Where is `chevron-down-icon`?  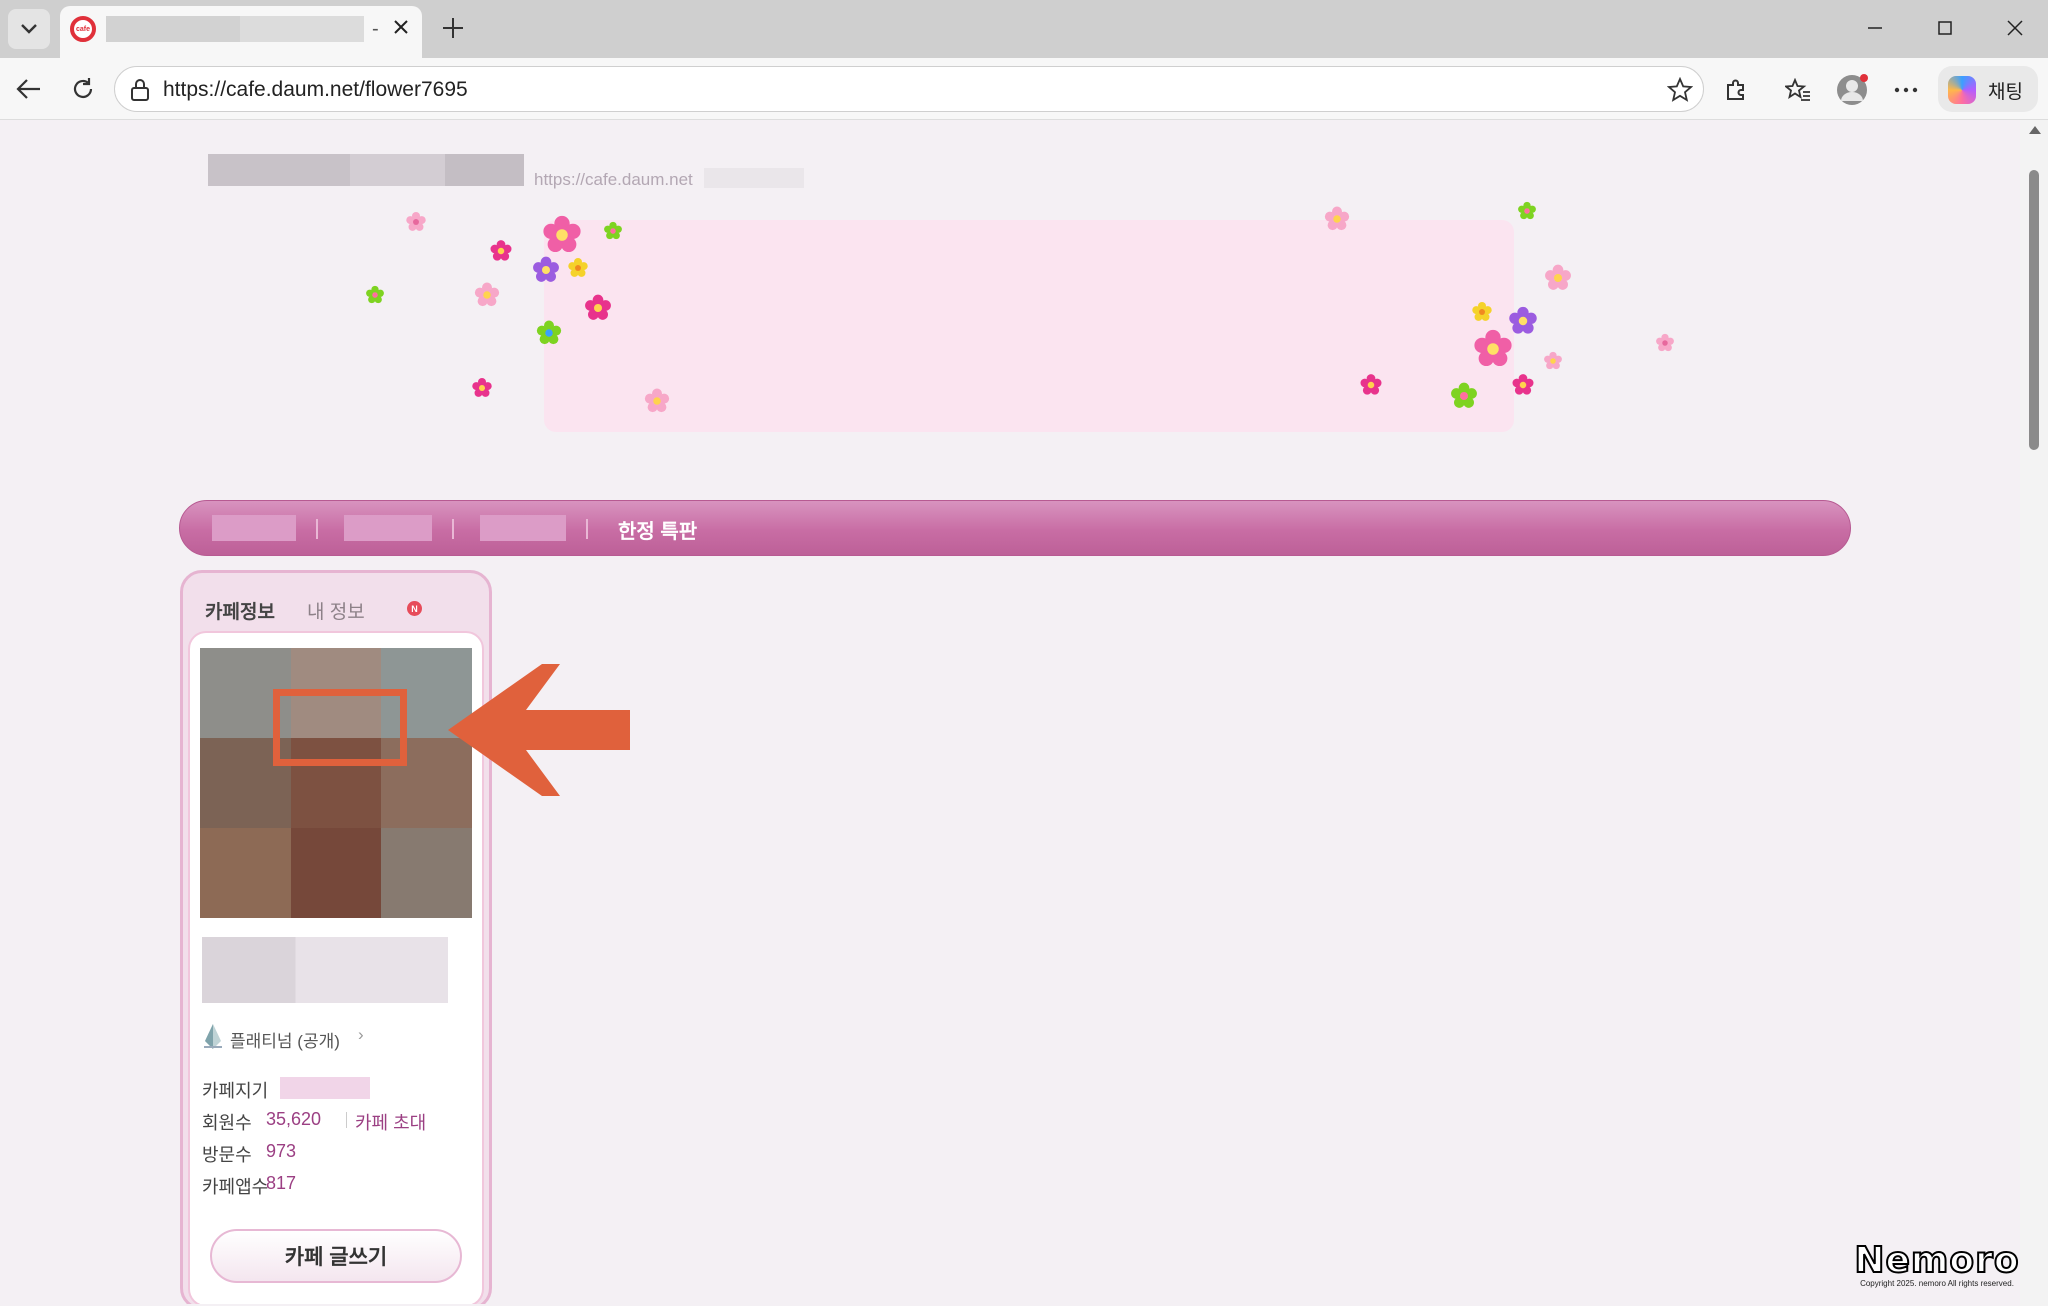
chevron-down-icon is located at coordinates (29, 29).